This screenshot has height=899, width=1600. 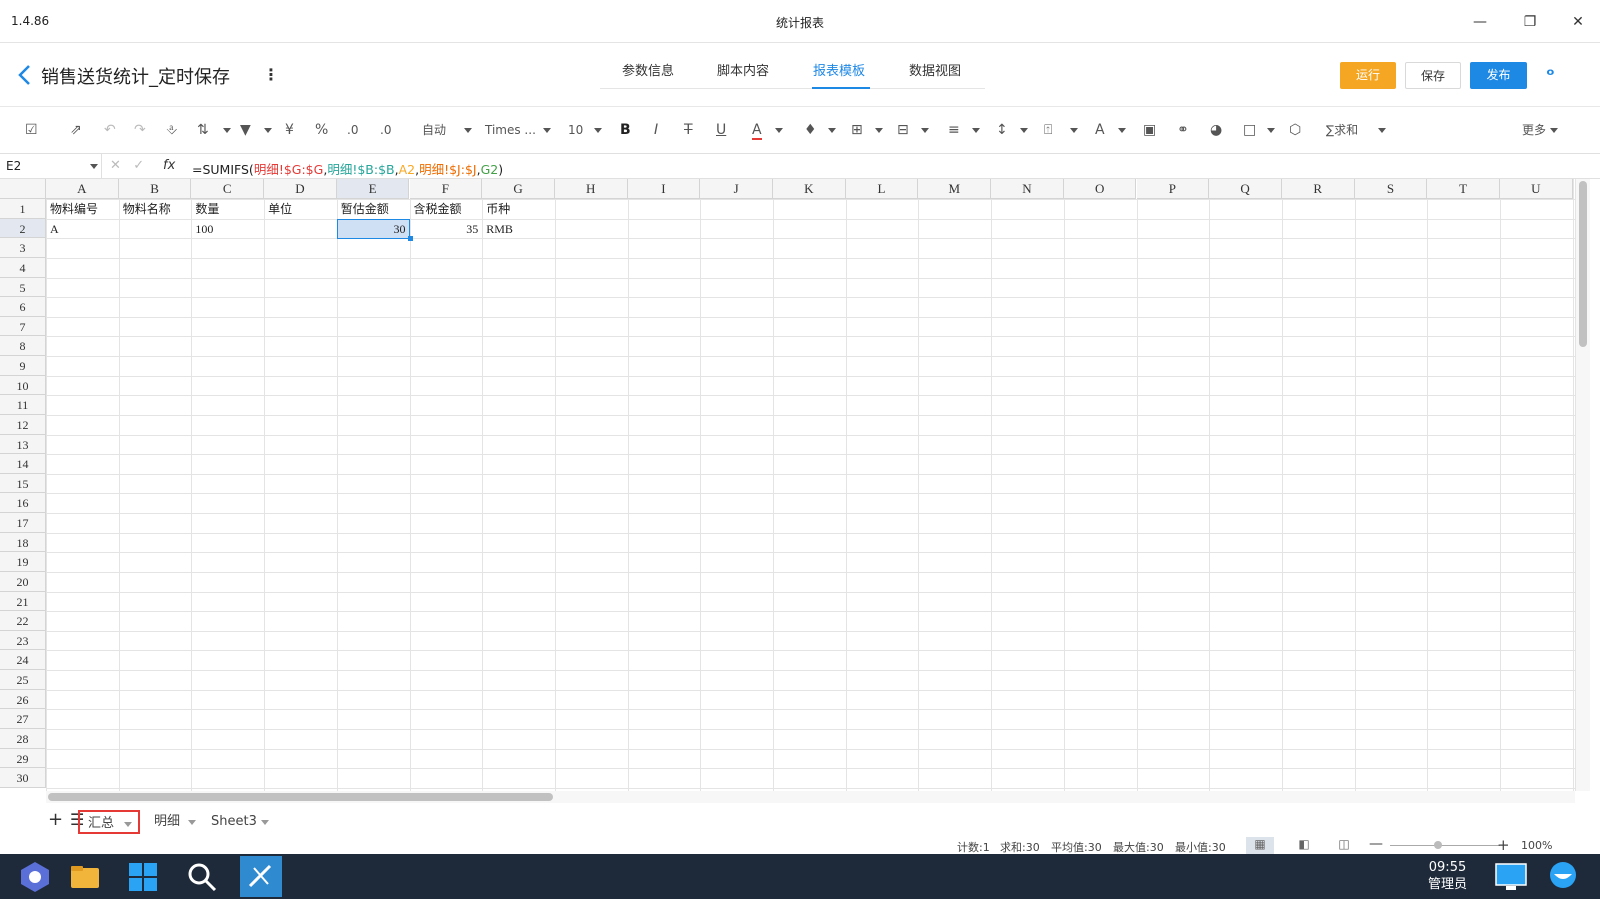 What do you see at coordinates (352, 130) in the screenshot?
I see `decimal-increase-icon: .0` at bounding box center [352, 130].